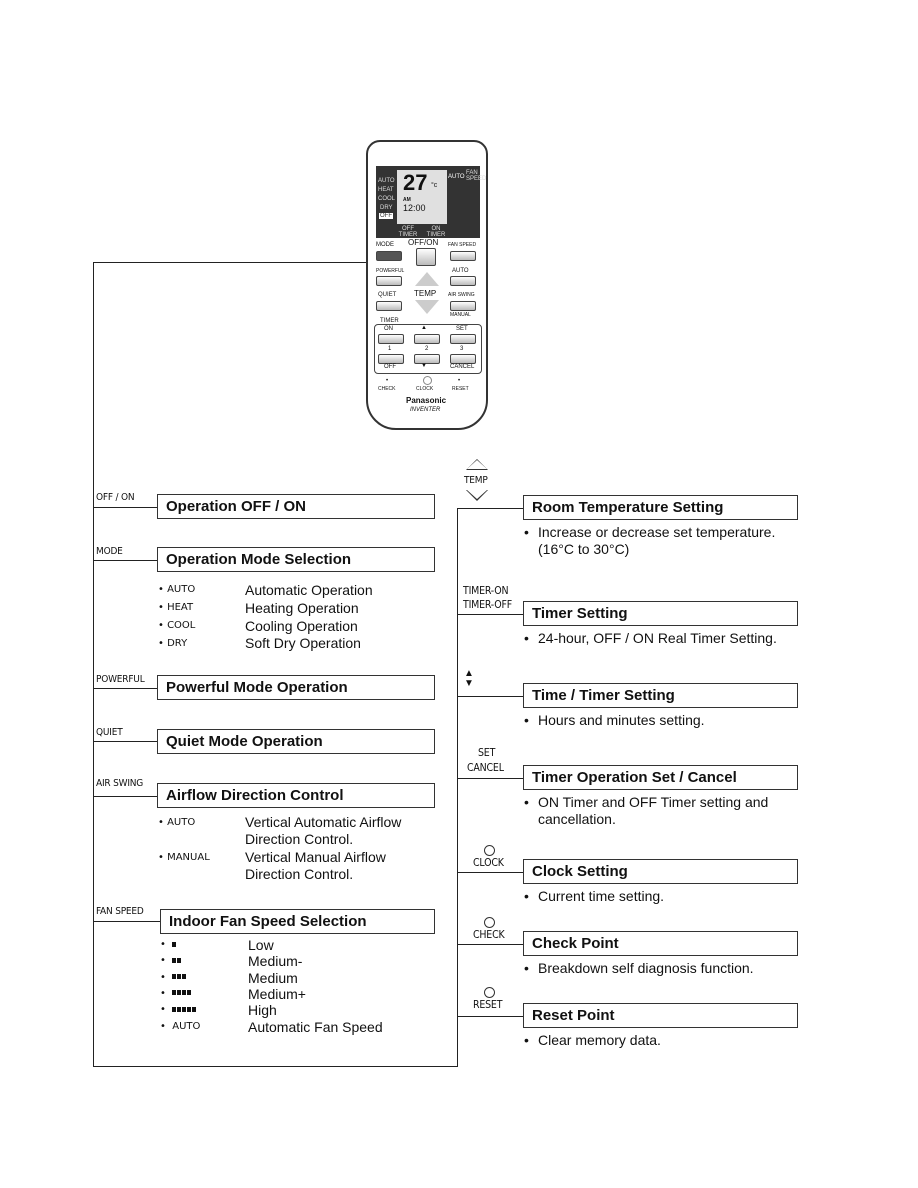  I want to click on desc-text: Clear memory data., so click(599, 1040).